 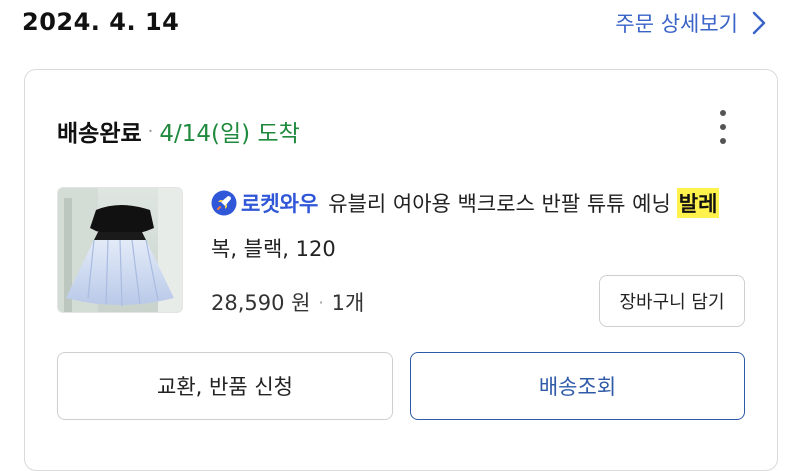 I want to click on product-quantity: 1개, so click(x=348, y=303).